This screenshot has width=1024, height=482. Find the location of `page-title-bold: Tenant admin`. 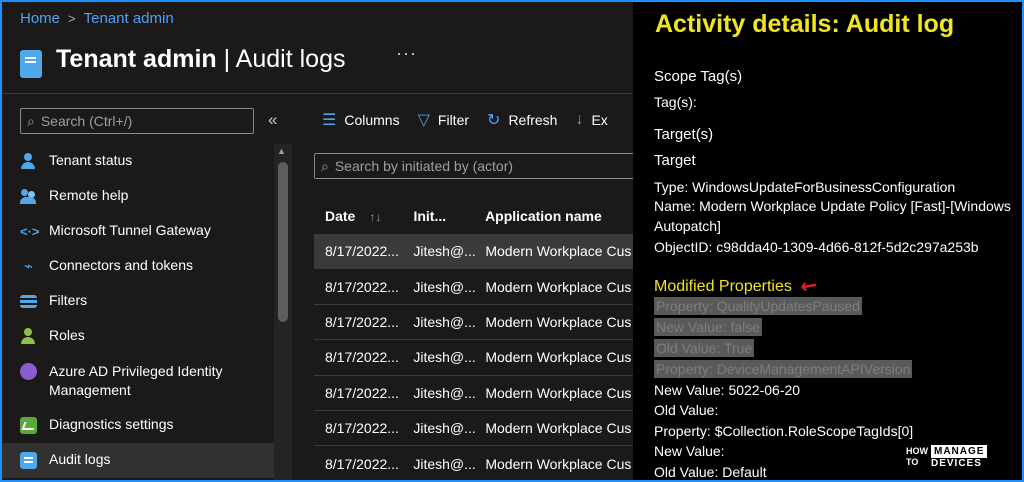

page-title-bold: Tenant admin is located at coordinates (136, 58).